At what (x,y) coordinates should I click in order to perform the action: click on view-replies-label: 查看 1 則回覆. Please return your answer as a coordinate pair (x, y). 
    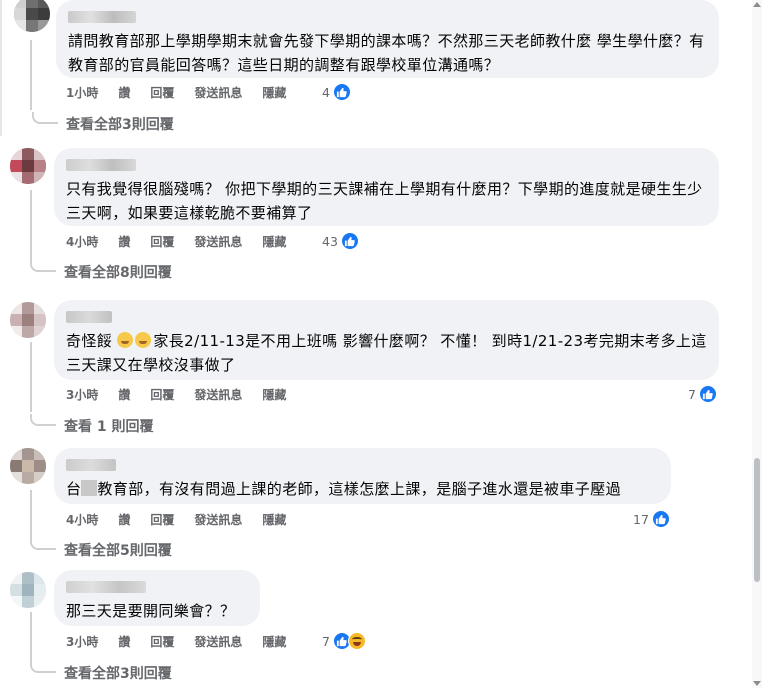
    Looking at the image, I should click on (109, 426).